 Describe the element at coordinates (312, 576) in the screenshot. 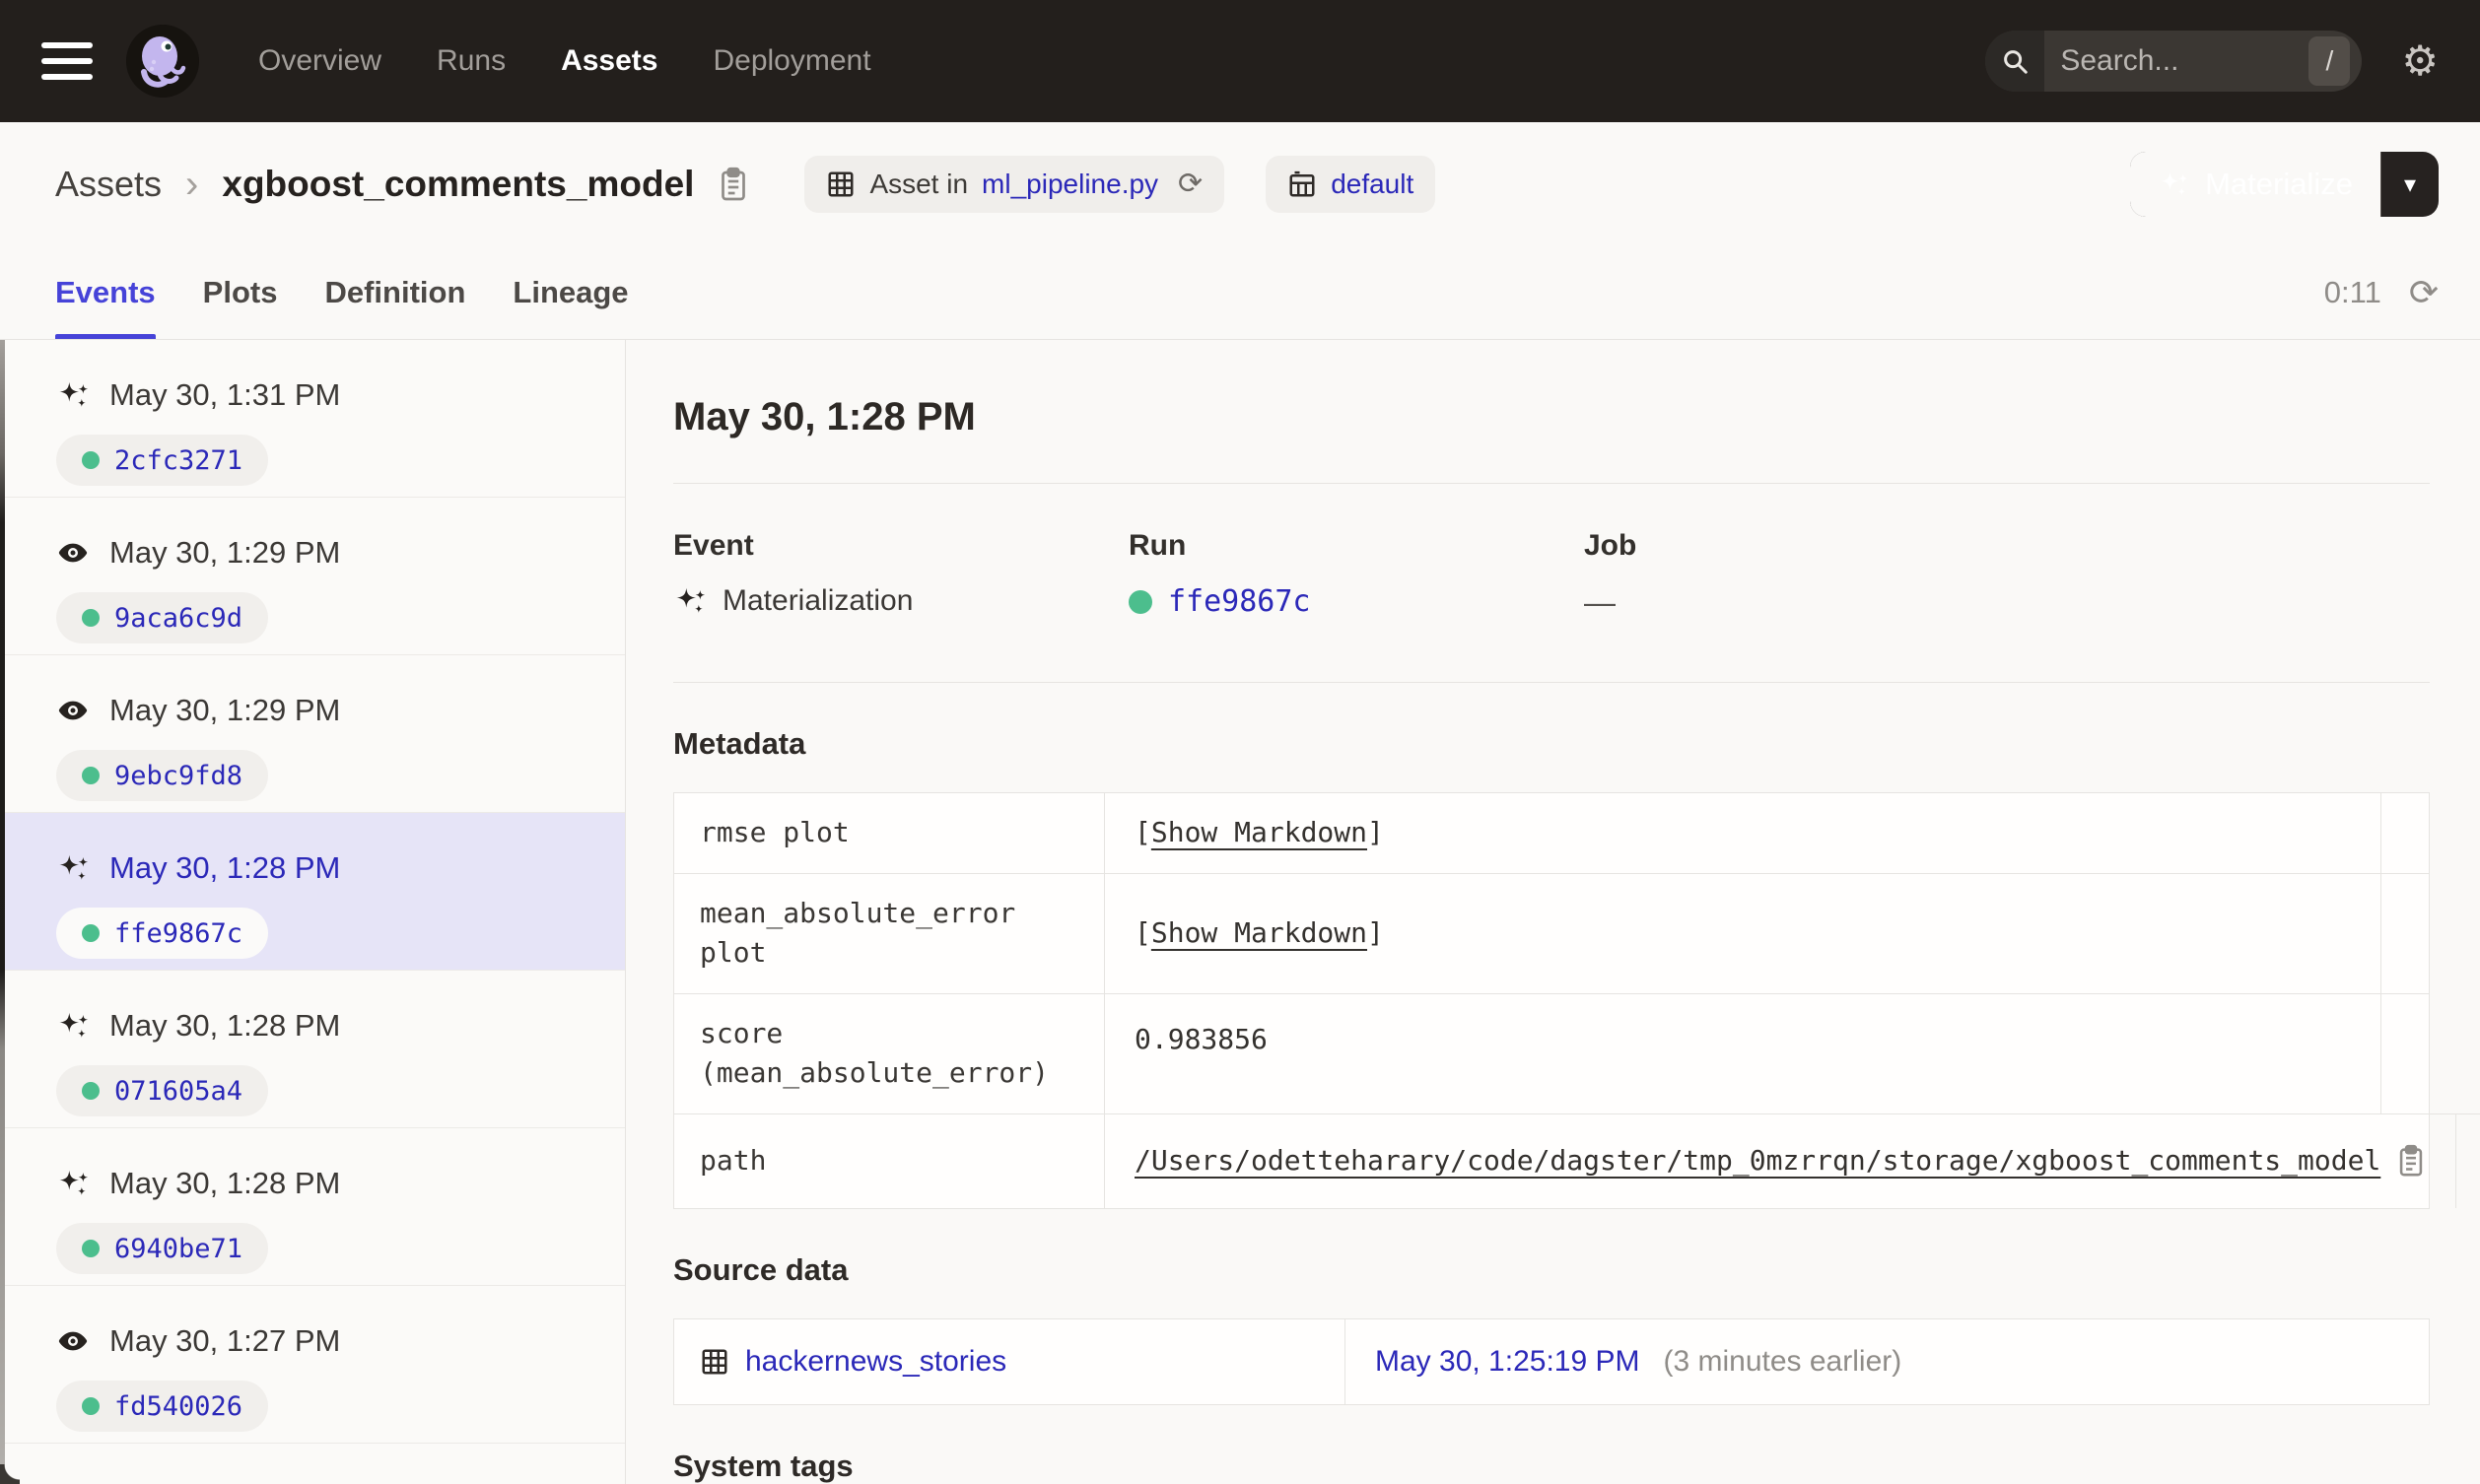

I see `event-list-item: May 30, 1:29 PM 9aca6c9d` at that location.